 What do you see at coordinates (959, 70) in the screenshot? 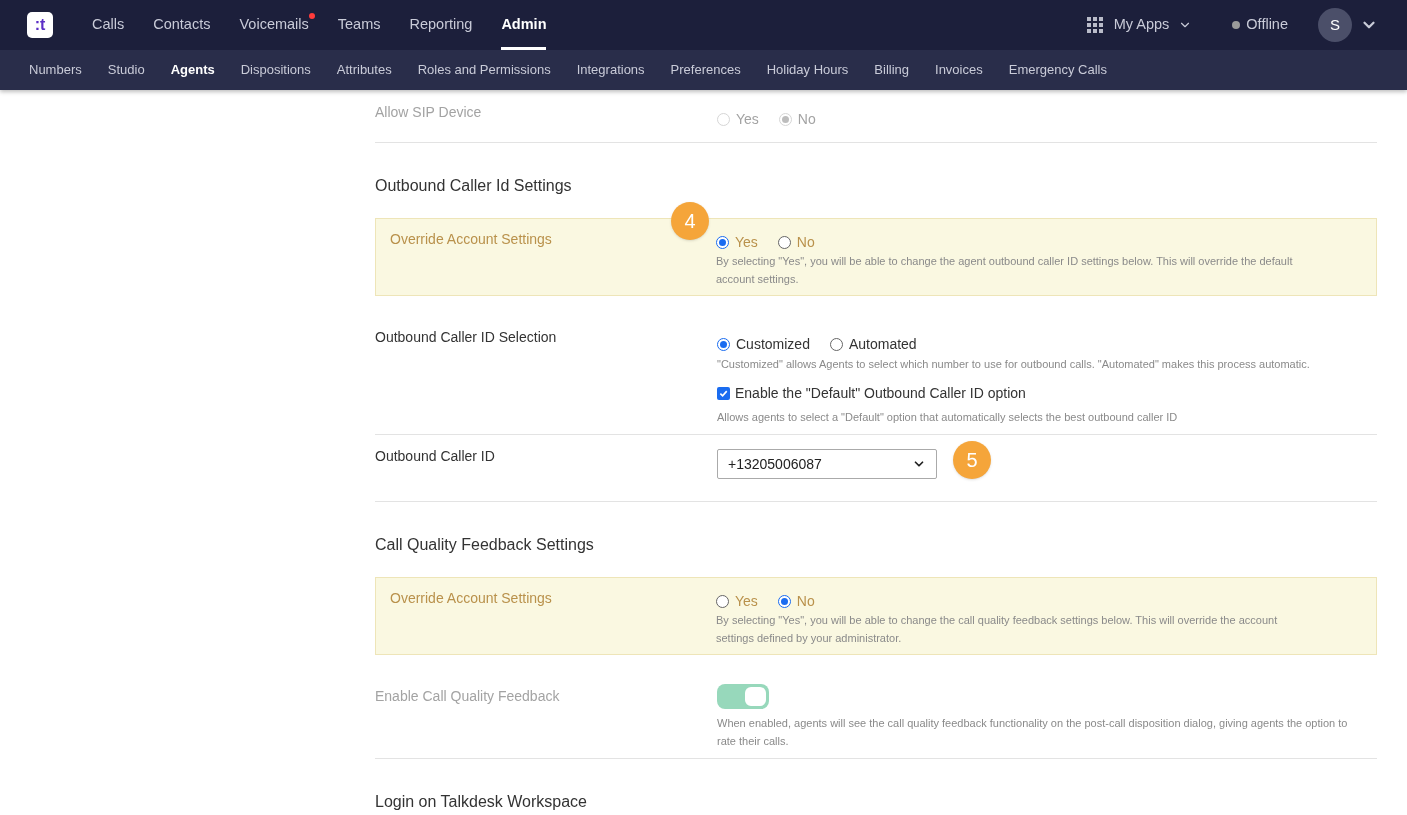
I see `sub-nav-tab: Invoices` at bounding box center [959, 70].